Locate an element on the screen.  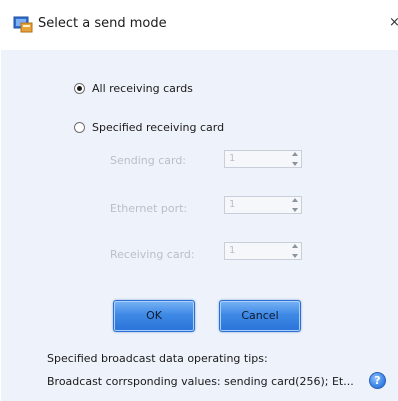
ethernet-port-label: Ethernet port: is located at coordinates (149, 208).